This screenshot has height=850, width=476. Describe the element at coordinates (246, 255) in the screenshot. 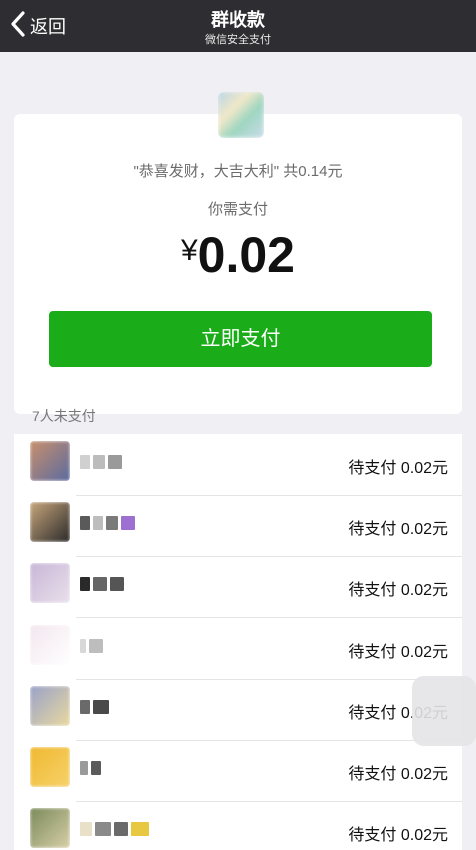

I see `amount-value: 0.02` at that location.